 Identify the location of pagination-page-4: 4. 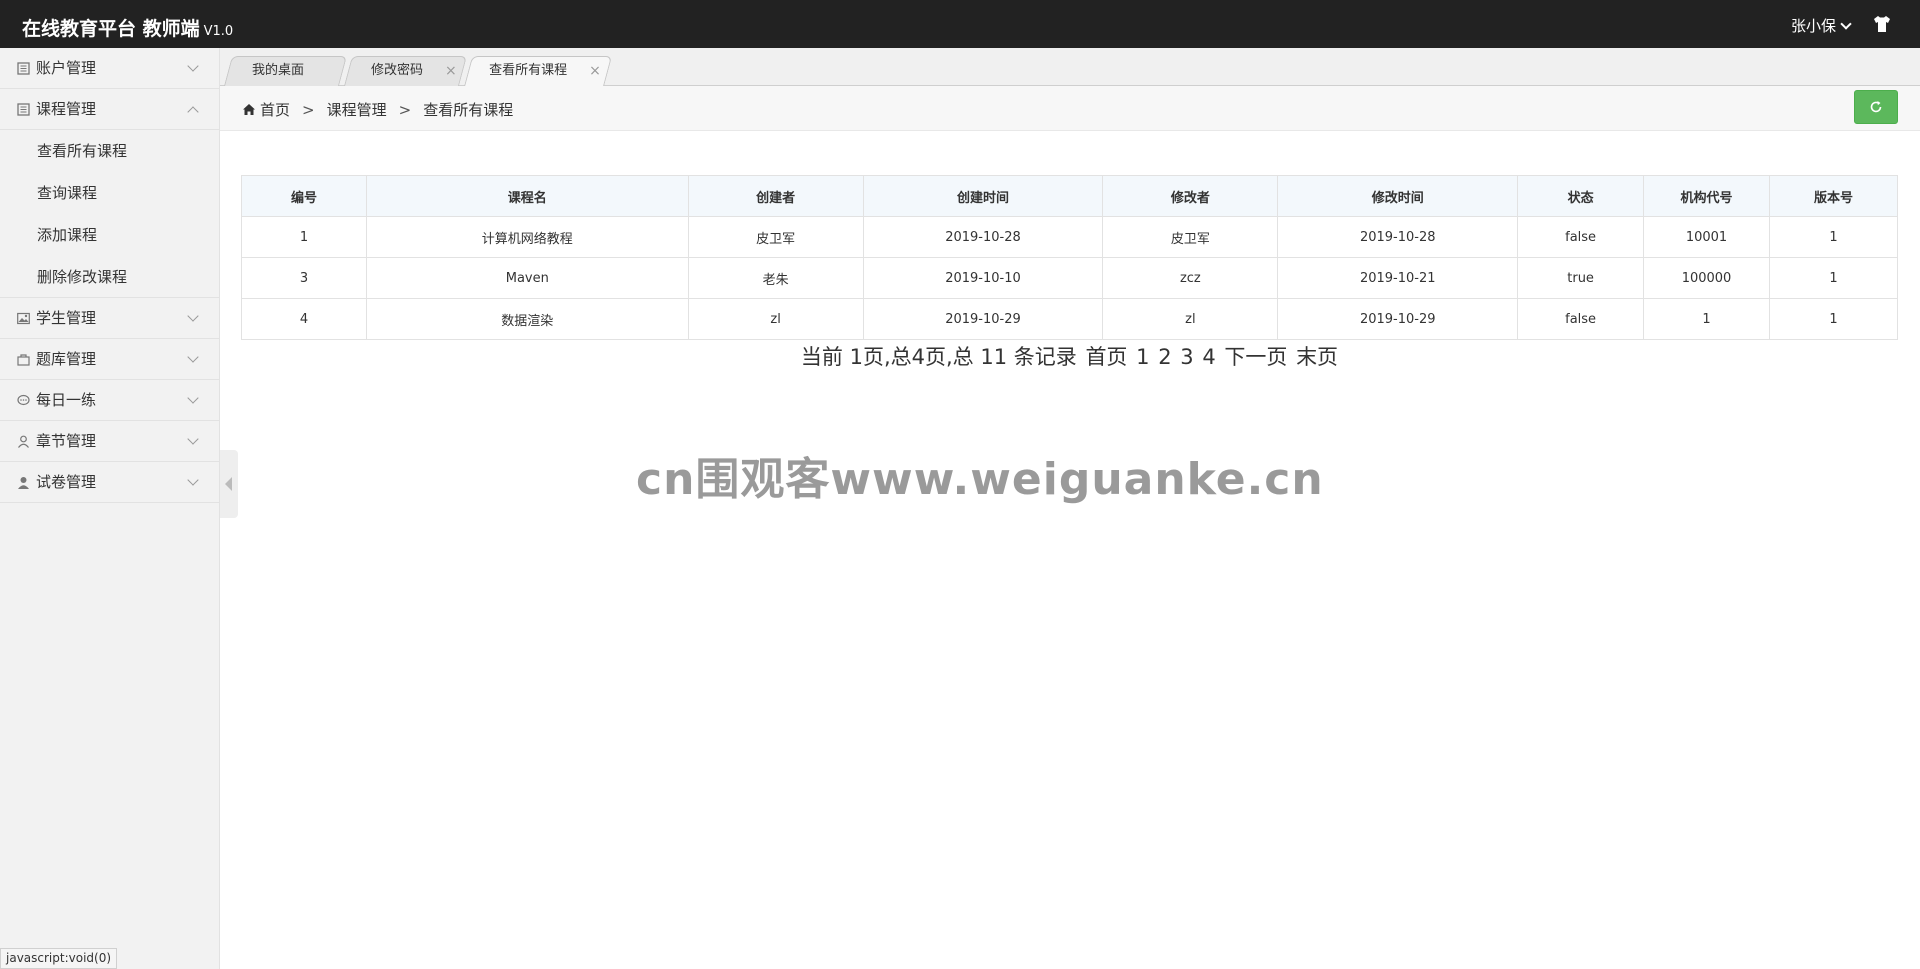
(1208, 357).